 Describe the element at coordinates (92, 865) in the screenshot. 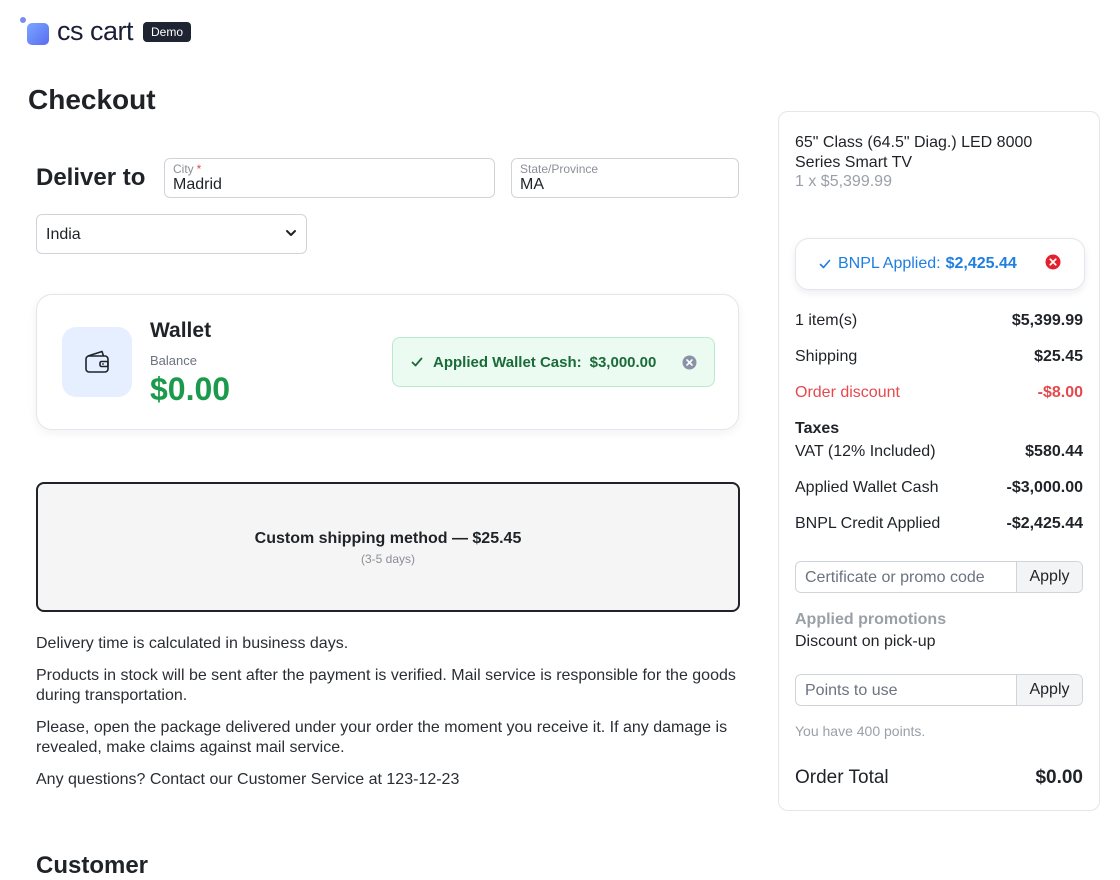

I see `customer-heading: Customer` at that location.